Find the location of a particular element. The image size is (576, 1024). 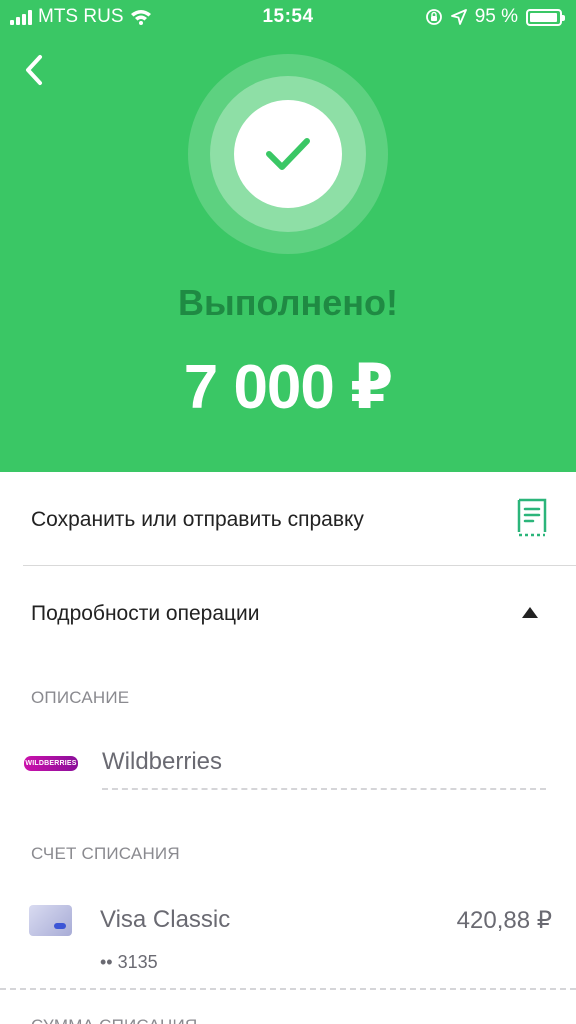

card-name: Visa Classic is located at coordinates (165, 919).